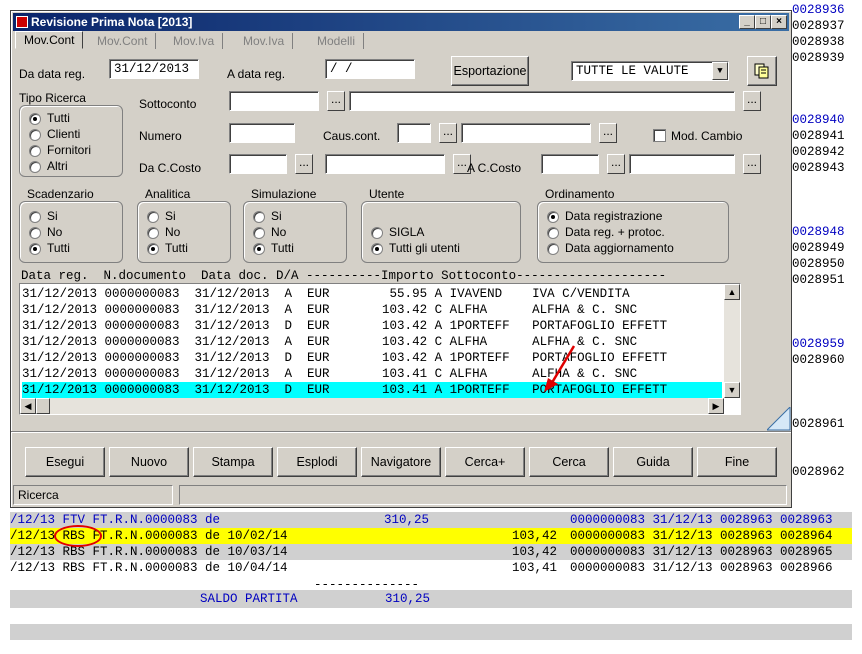 This screenshot has width=862, height=654. I want to click on tab-mov-iva: Mov.Iva, so click(194, 41).